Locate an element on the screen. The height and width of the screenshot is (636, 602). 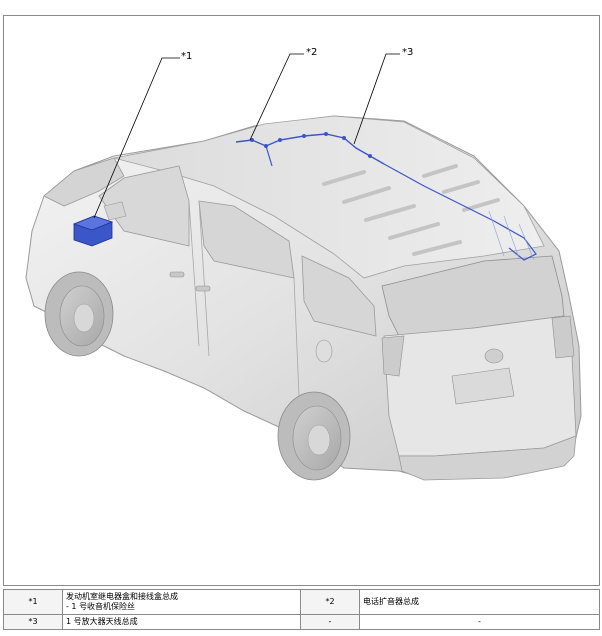
front-wheel is located at coordinates (79, 314).